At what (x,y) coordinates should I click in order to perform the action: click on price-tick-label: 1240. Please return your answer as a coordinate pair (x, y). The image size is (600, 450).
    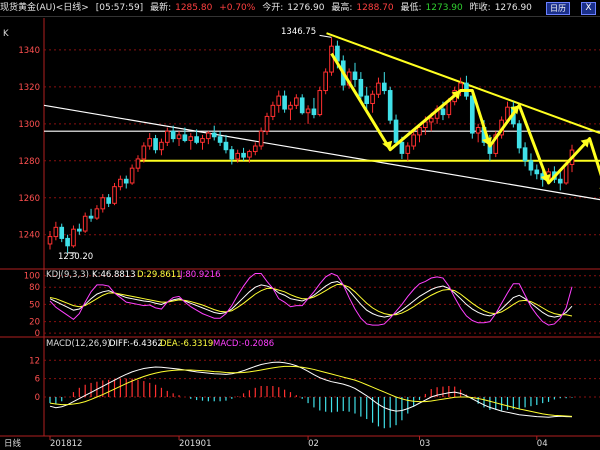
    Looking at the image, I should click on (29, 236).